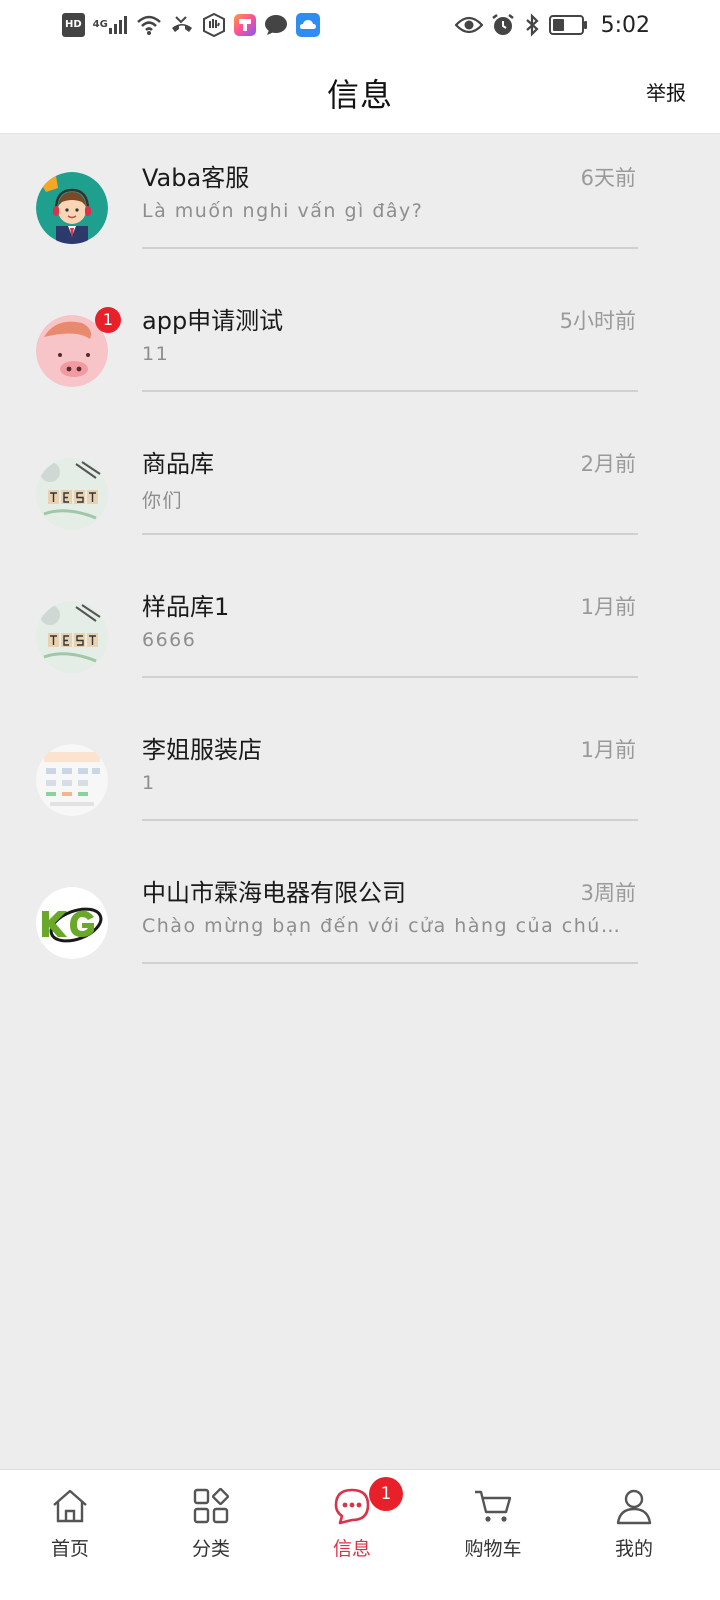 Image resolution: width=720 pixels, height=1600 pixels. Describe the element at coordinates (633, 1549) in the screenshot. I see `tab-label: 我的` at that location.